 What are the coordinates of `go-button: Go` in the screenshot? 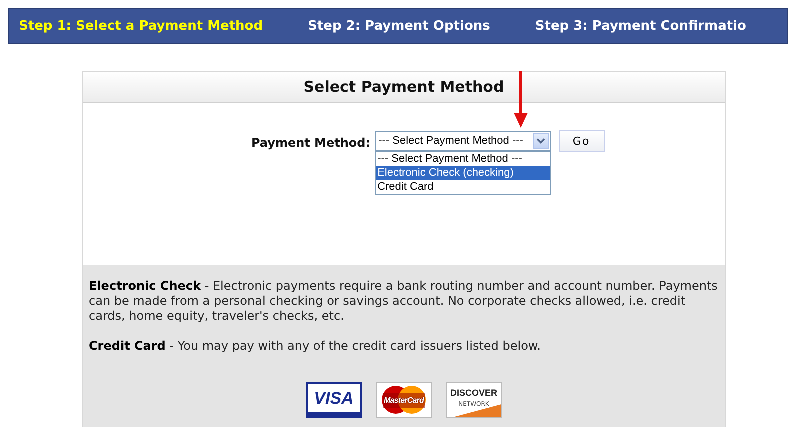 It's located at (581, 141).